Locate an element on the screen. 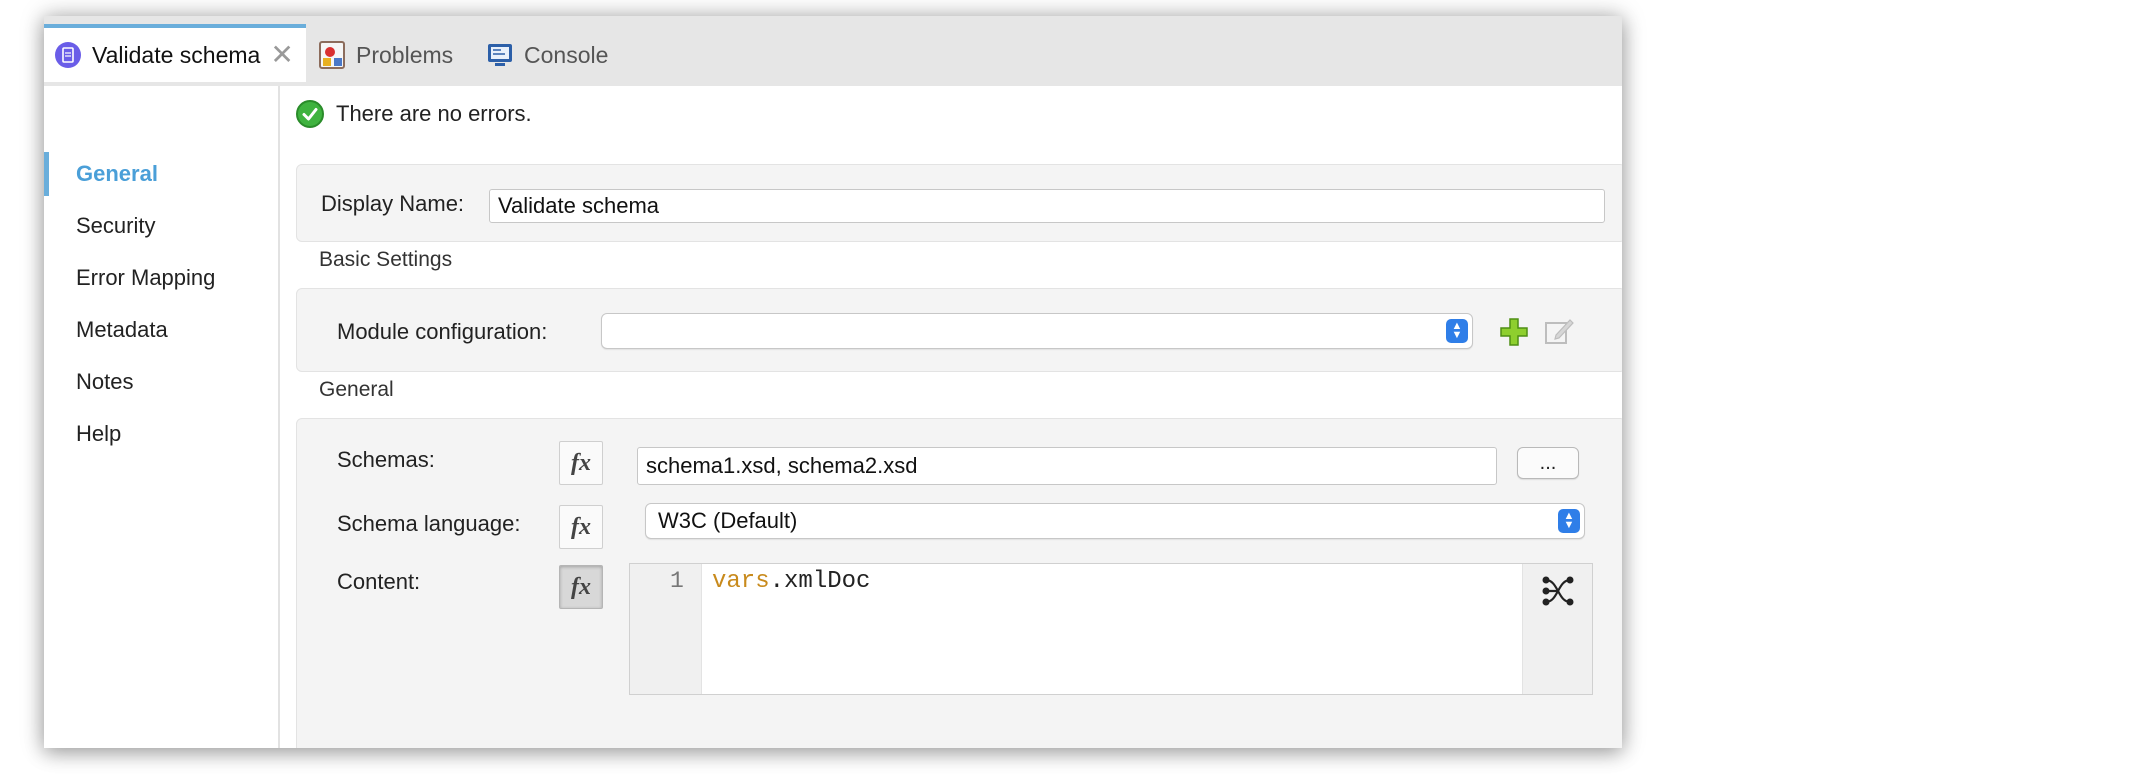 The image size is (2142, 774). module-configuration-select: ▲ ▼ is located at coordinates (1037, 331).